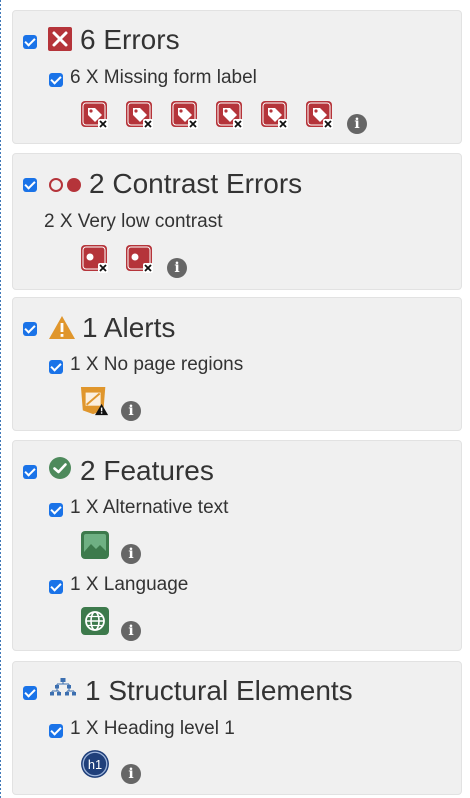  Describe the element at coordinates (65, 185) in the screenshot. I see `contrast-circles-icon` at that location.